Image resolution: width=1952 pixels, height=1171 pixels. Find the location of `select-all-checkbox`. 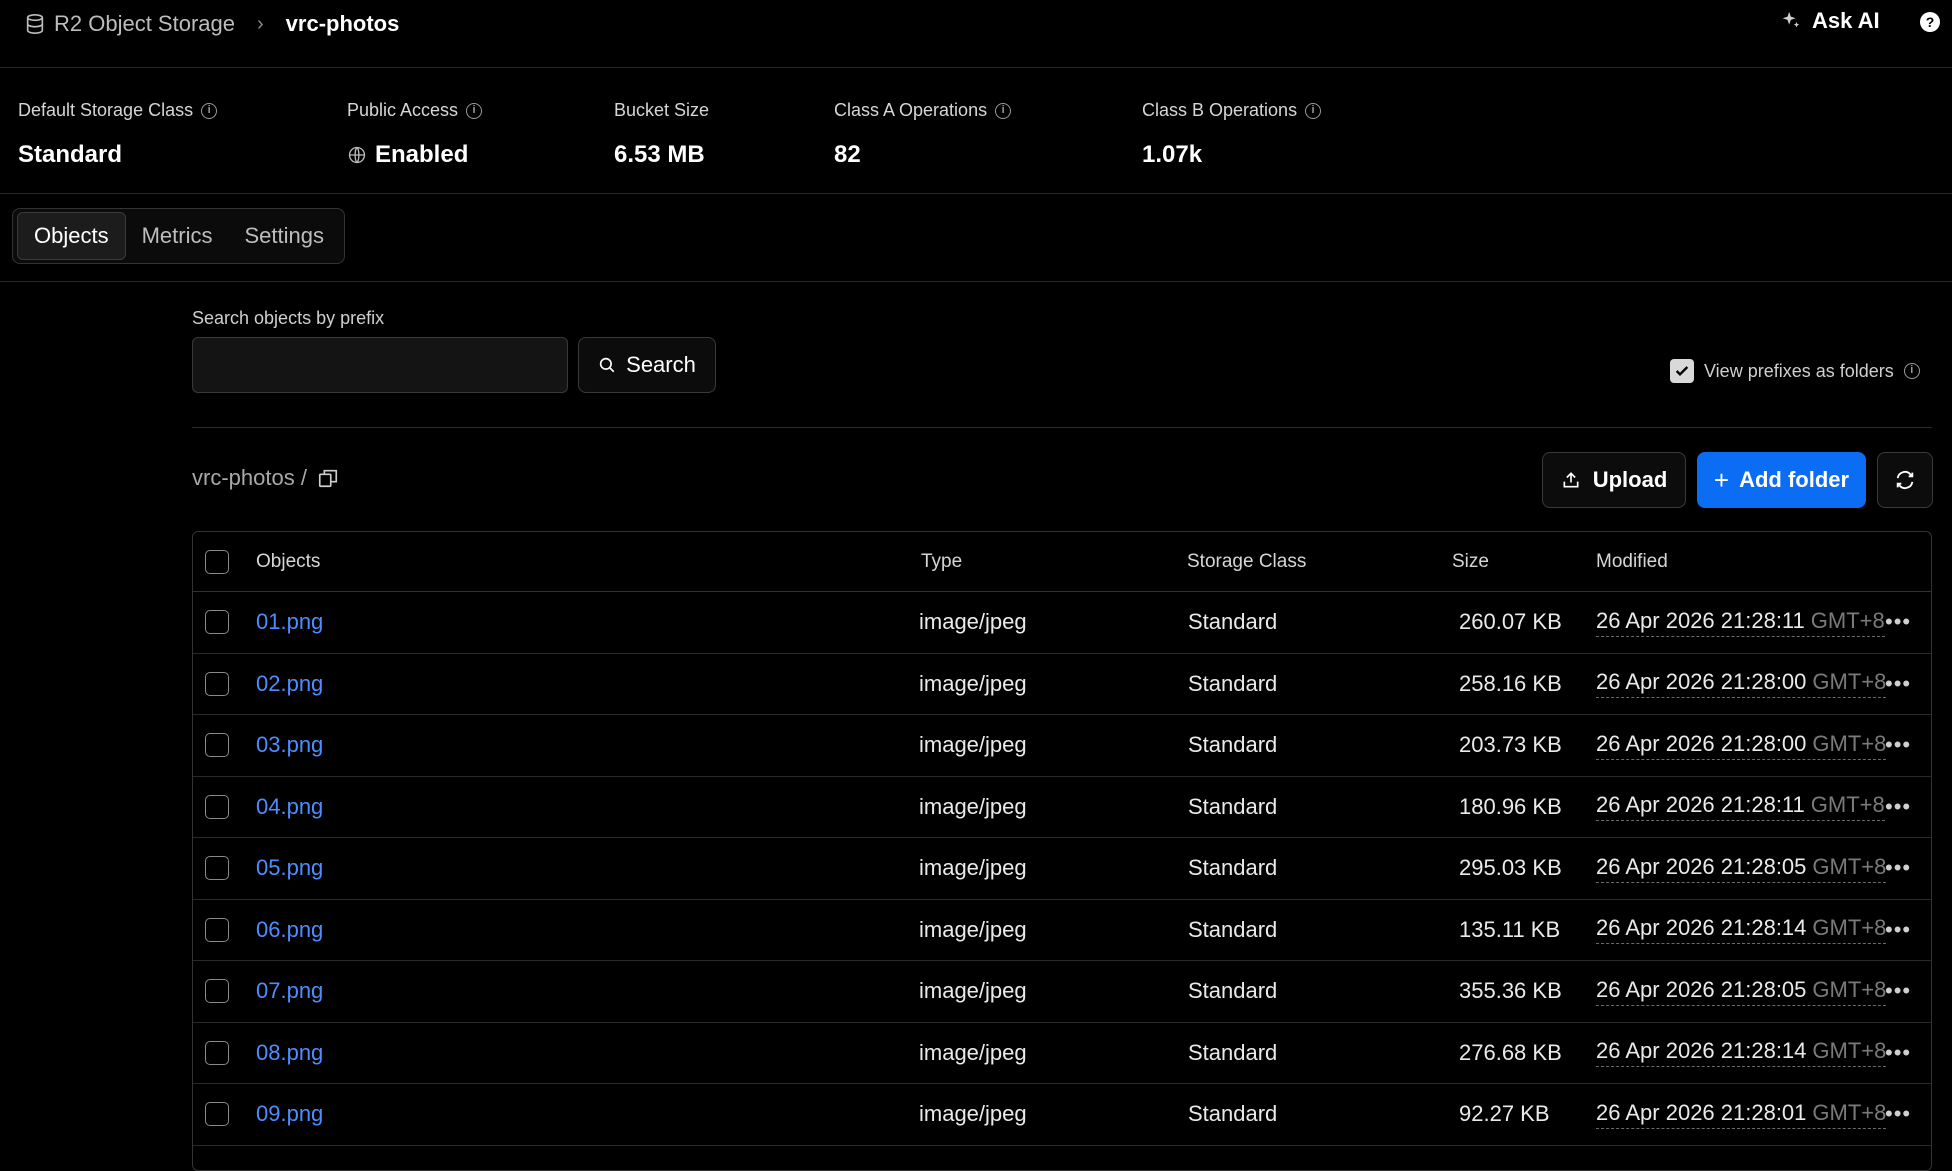

select-all-checkbox is located at coordinates (217, 561).